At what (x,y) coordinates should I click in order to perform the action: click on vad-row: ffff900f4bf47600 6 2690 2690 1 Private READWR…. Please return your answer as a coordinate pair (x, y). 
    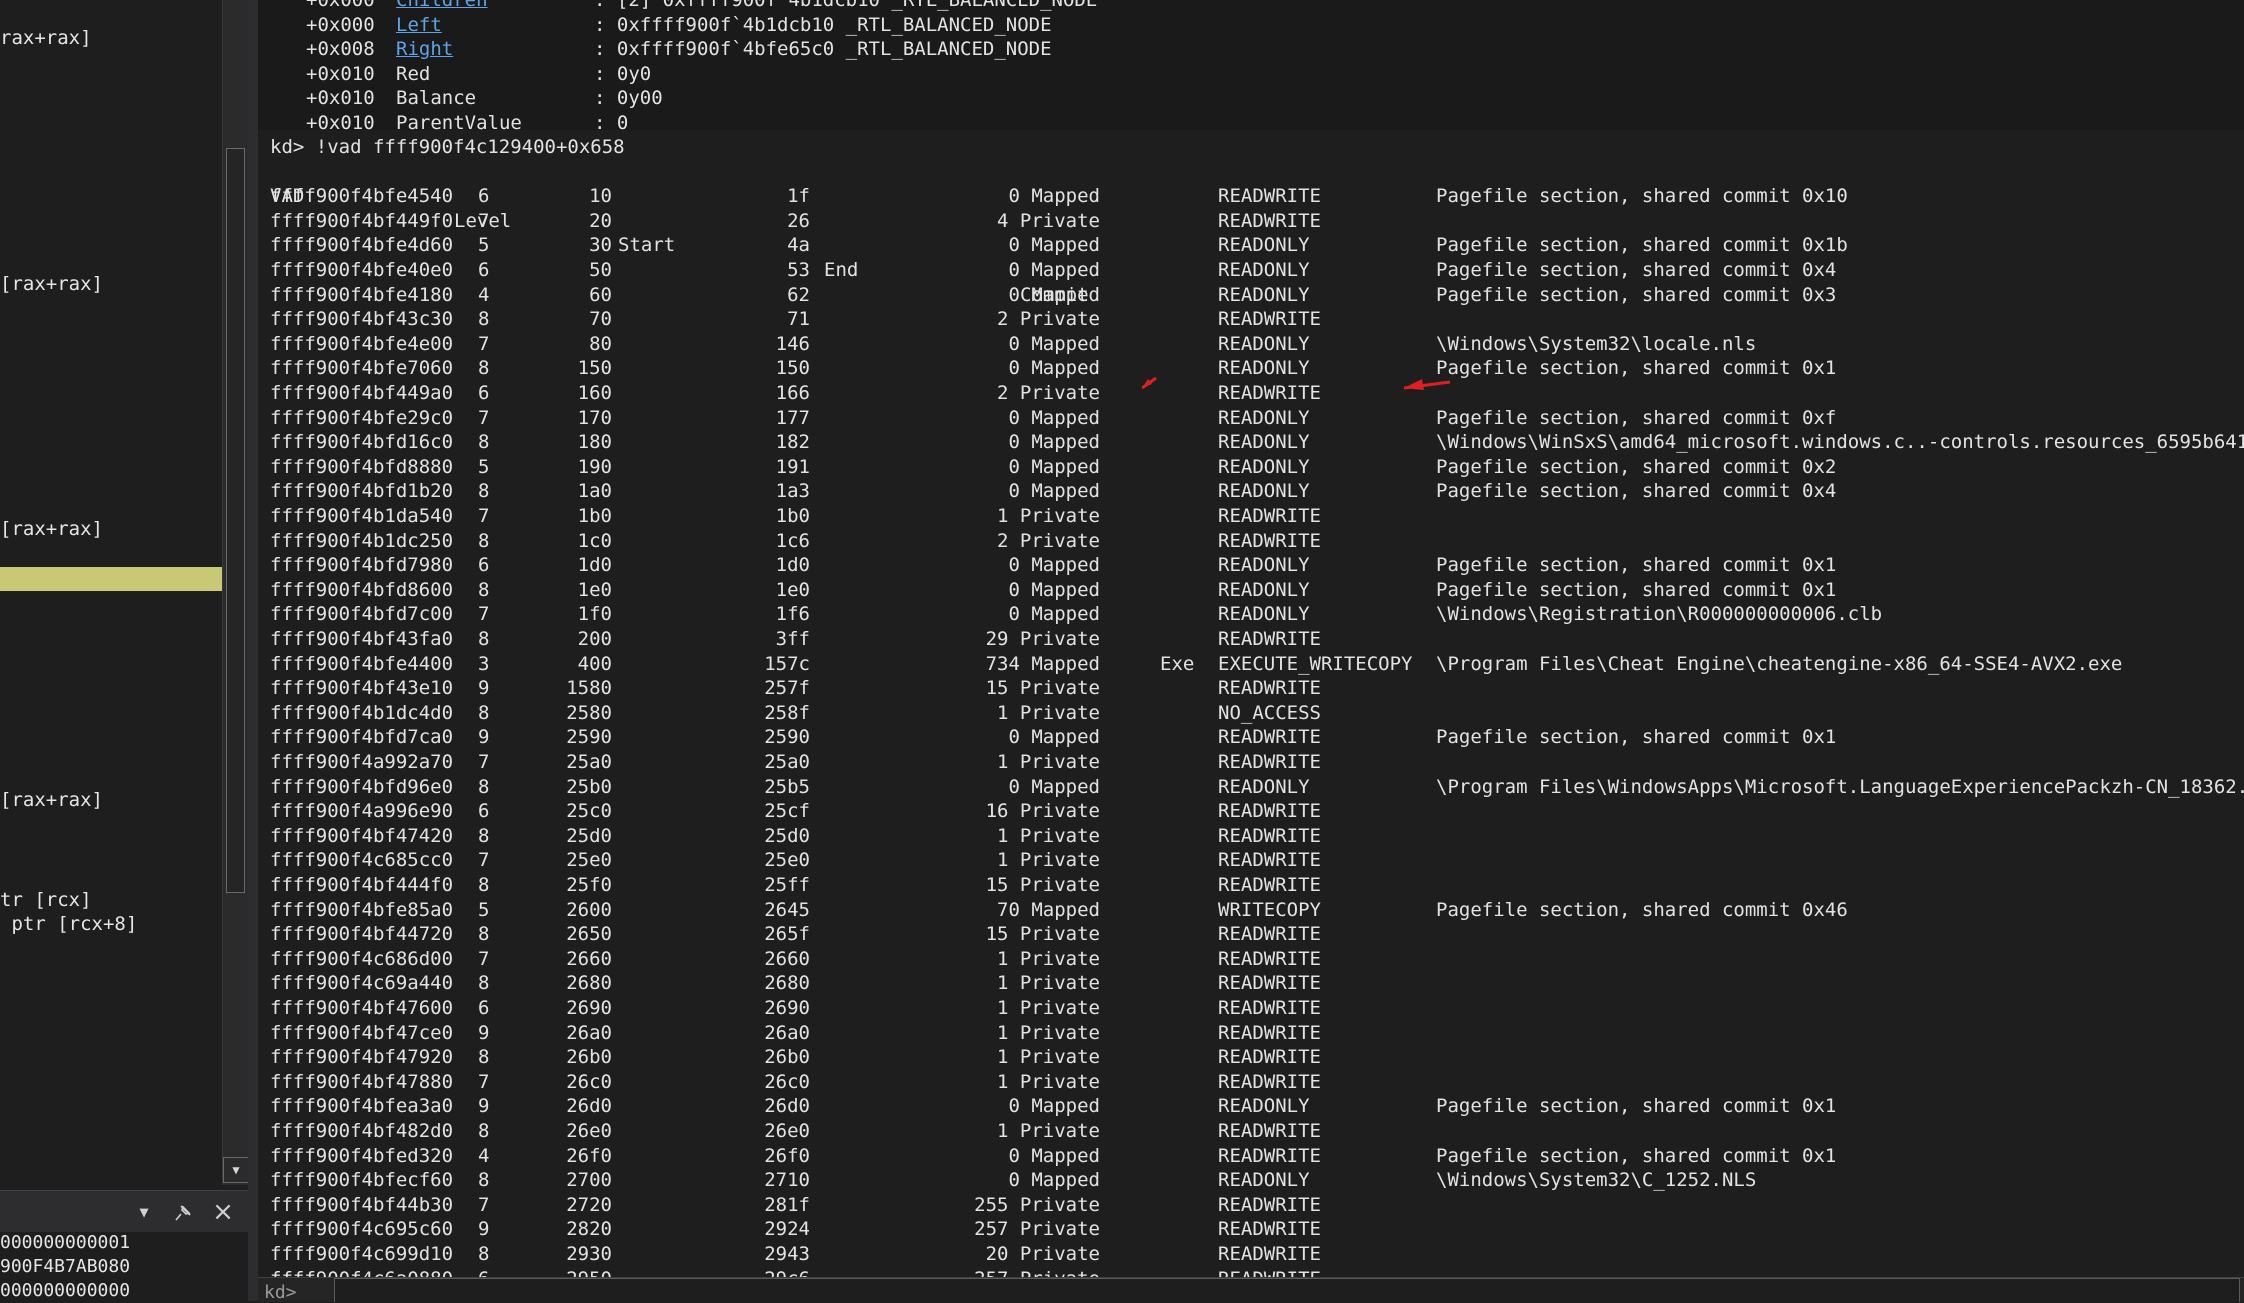
    Looking at the image, I should click on (1250, 1008).